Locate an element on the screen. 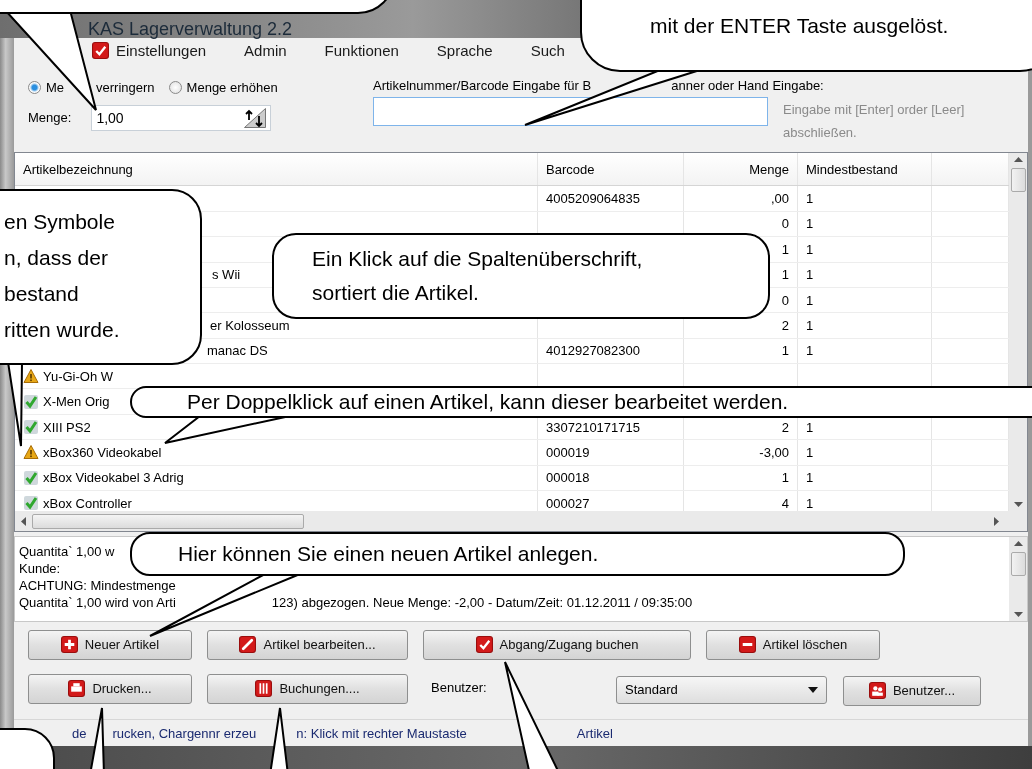  table-cell: 4012927082300 is located at coordinates (611, 351).